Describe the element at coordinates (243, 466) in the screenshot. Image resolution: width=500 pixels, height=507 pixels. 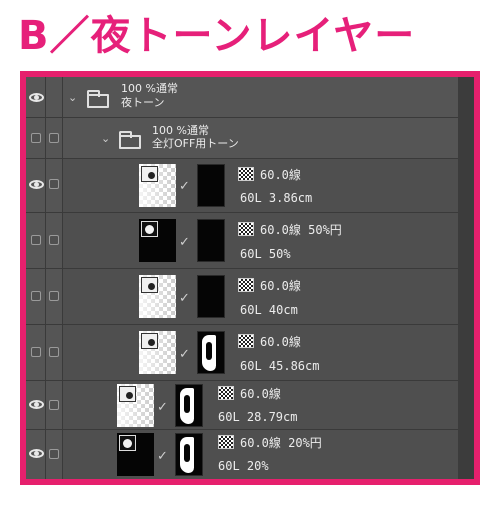
I see `layer-name: 60L 20%` at that location.